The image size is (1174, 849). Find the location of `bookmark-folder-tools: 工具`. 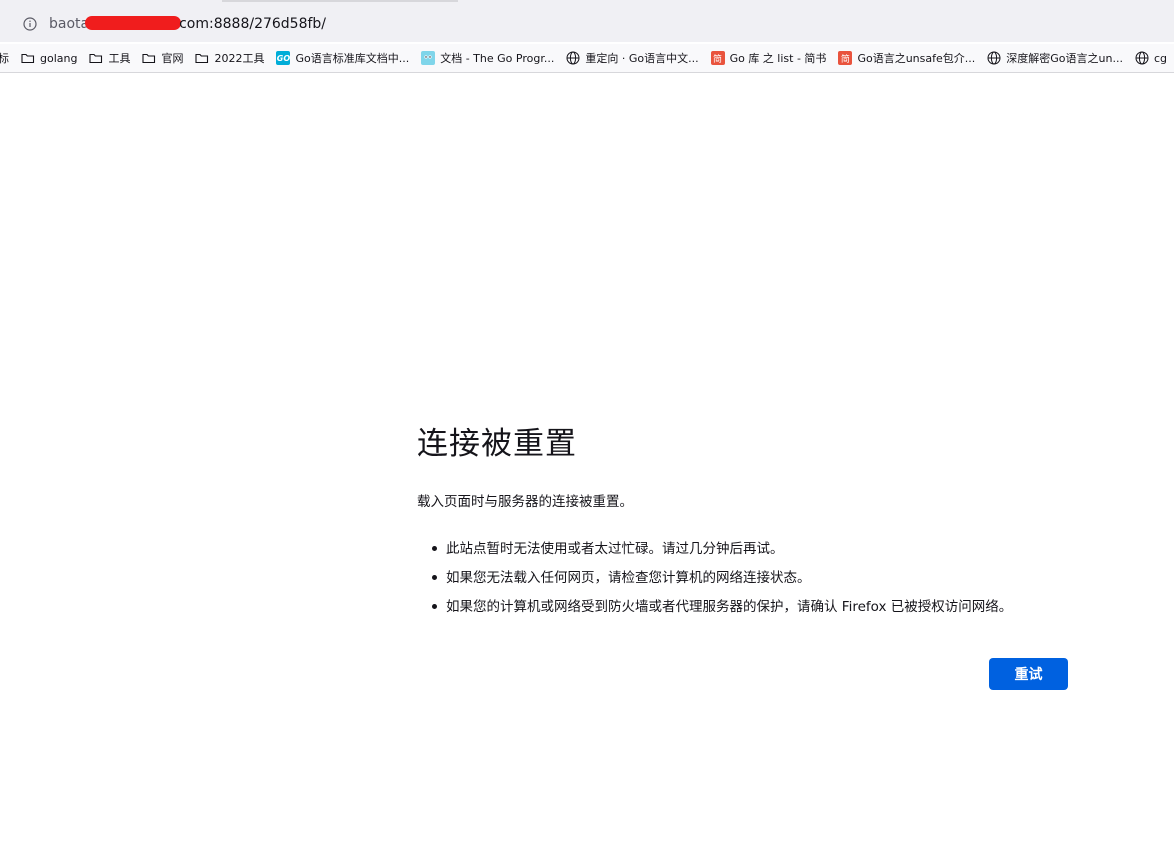

bookmark-folder-tools: 工具 is located at coordinates (109, 58).